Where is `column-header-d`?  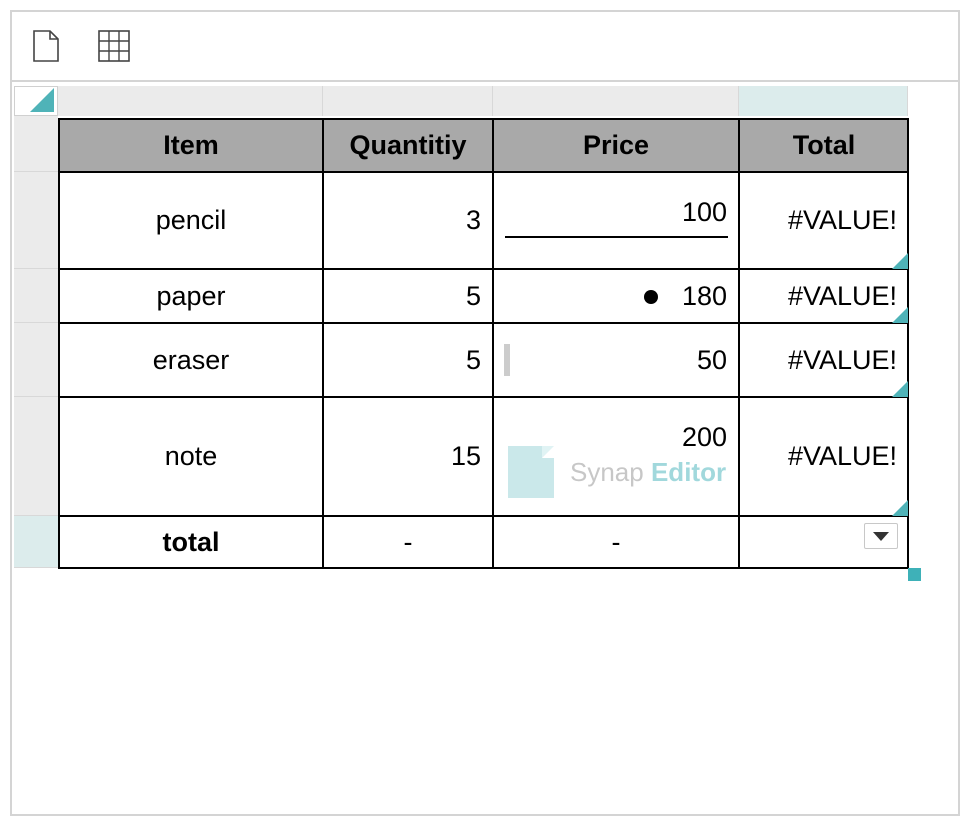
column-header-d is located at coordinates (823, 101).